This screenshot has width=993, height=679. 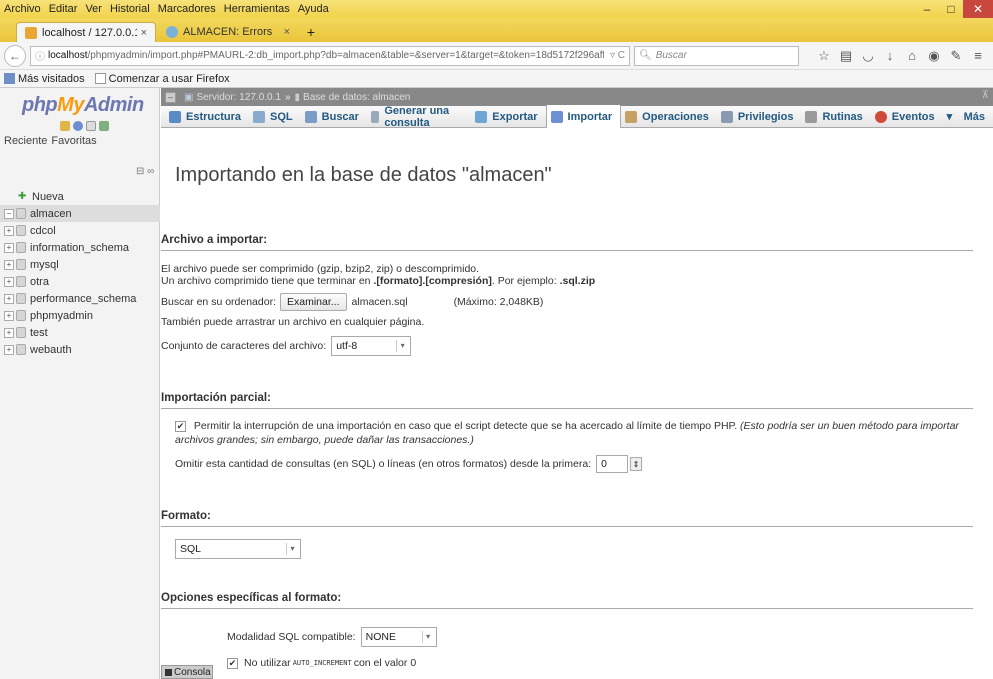 I want to click on home-icon: ⌂, so click(x=912, y=56).